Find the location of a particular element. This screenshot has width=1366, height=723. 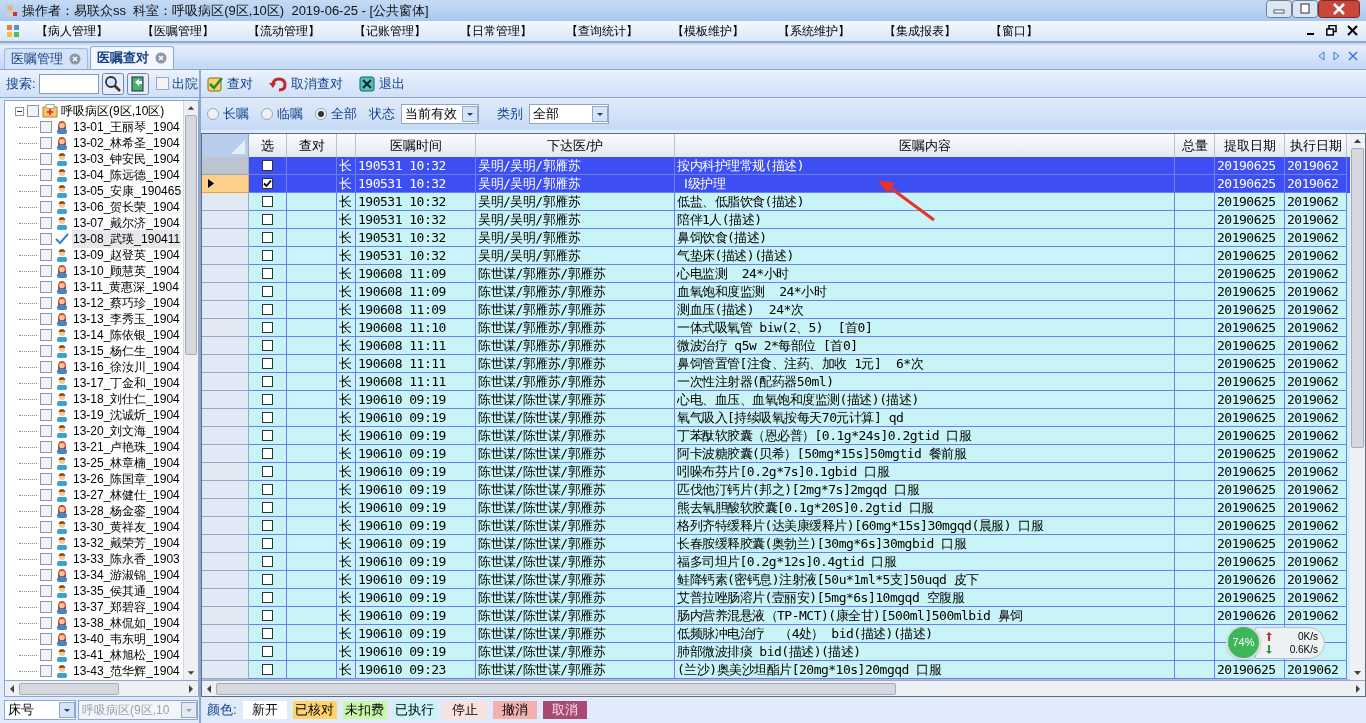

table-row: 长 190610 09:19 陈世谋/陈世谋/郭雁苏 匹伐他汀钙片(邦之)[2mg*7s]2mgqd 口服 20190625 2019062 is located at coordinates (776, 490).